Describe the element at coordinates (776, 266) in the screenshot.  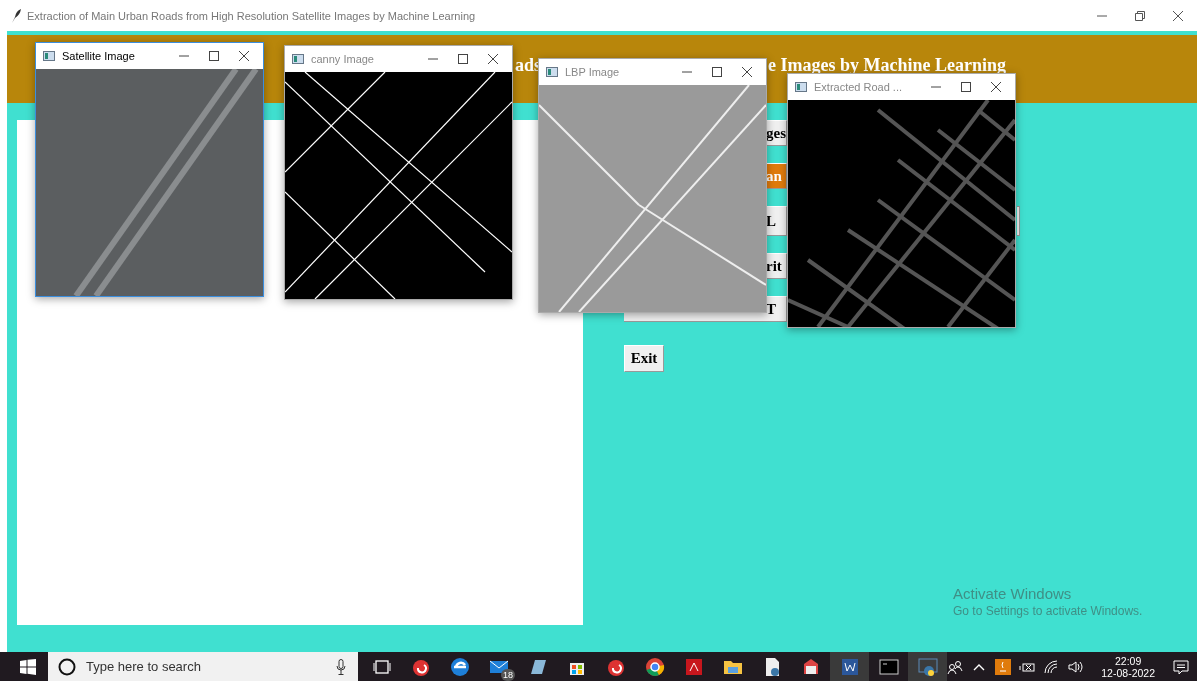
I see `action-button: rit` at that location.